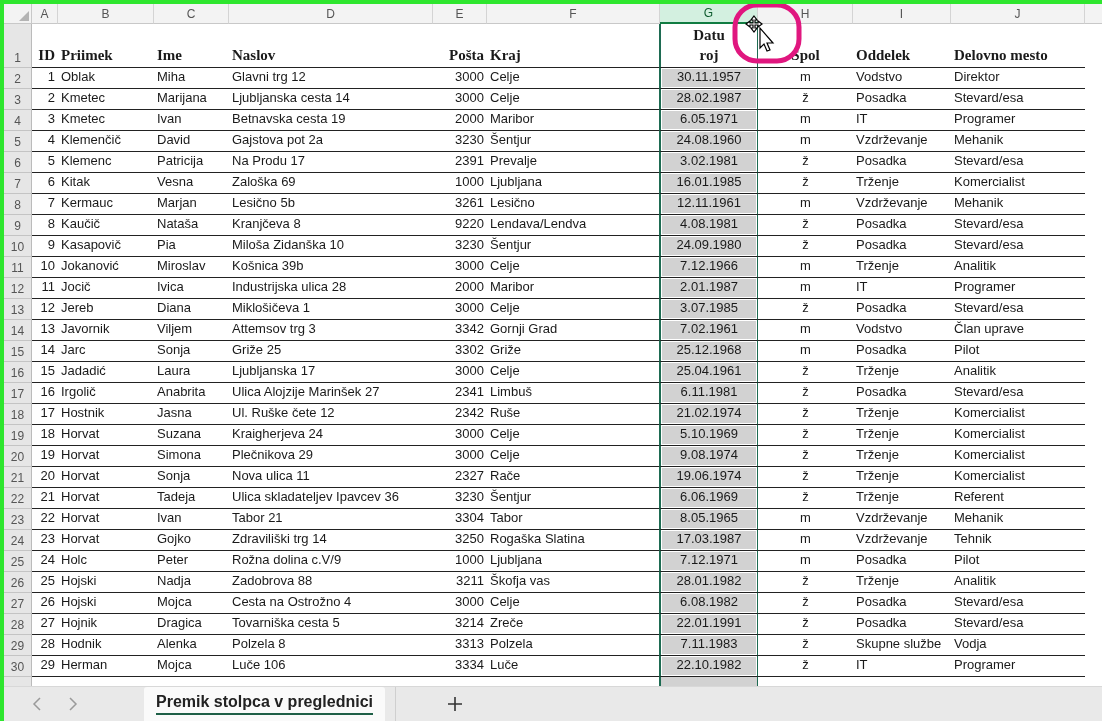 The height and width of the screenshot is (721, 1102). What do you see at coordinates (709, 46) in the screenshot?
I see `header-cell: Datu roj` at bounding box center [709, 46].